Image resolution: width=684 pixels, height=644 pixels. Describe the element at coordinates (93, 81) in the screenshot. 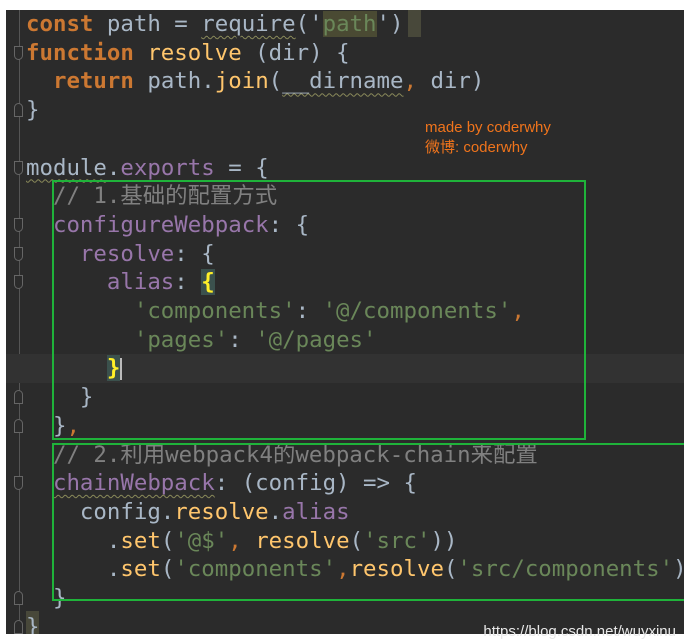

I see `code-token: return` at that location.